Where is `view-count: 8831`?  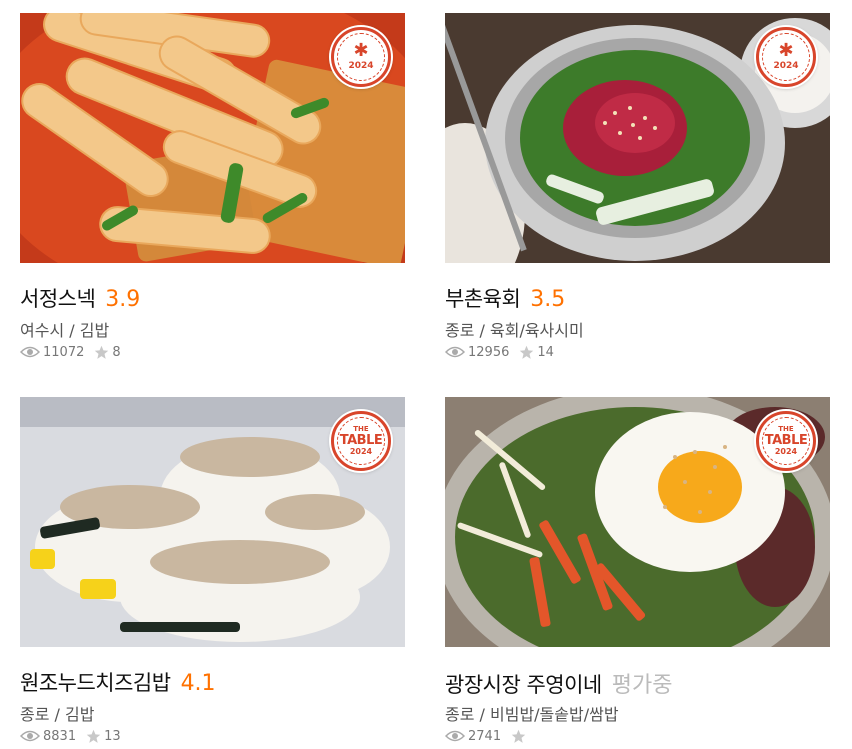
view-count: 8831 is located at coordinates (60, 736).